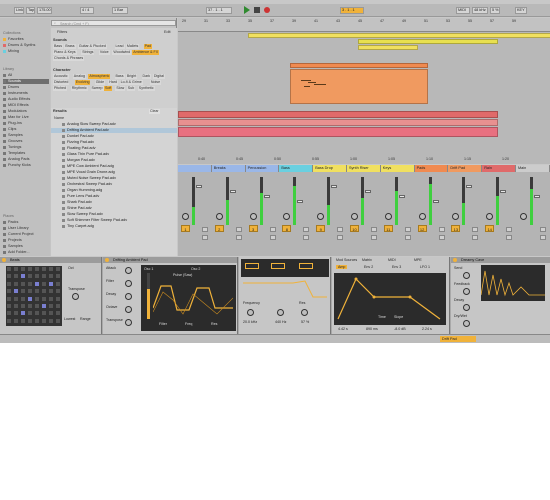  Describe the element at coordinates (342, 267) in the screenshot. I see `envelope-tab: Amp` at that location.